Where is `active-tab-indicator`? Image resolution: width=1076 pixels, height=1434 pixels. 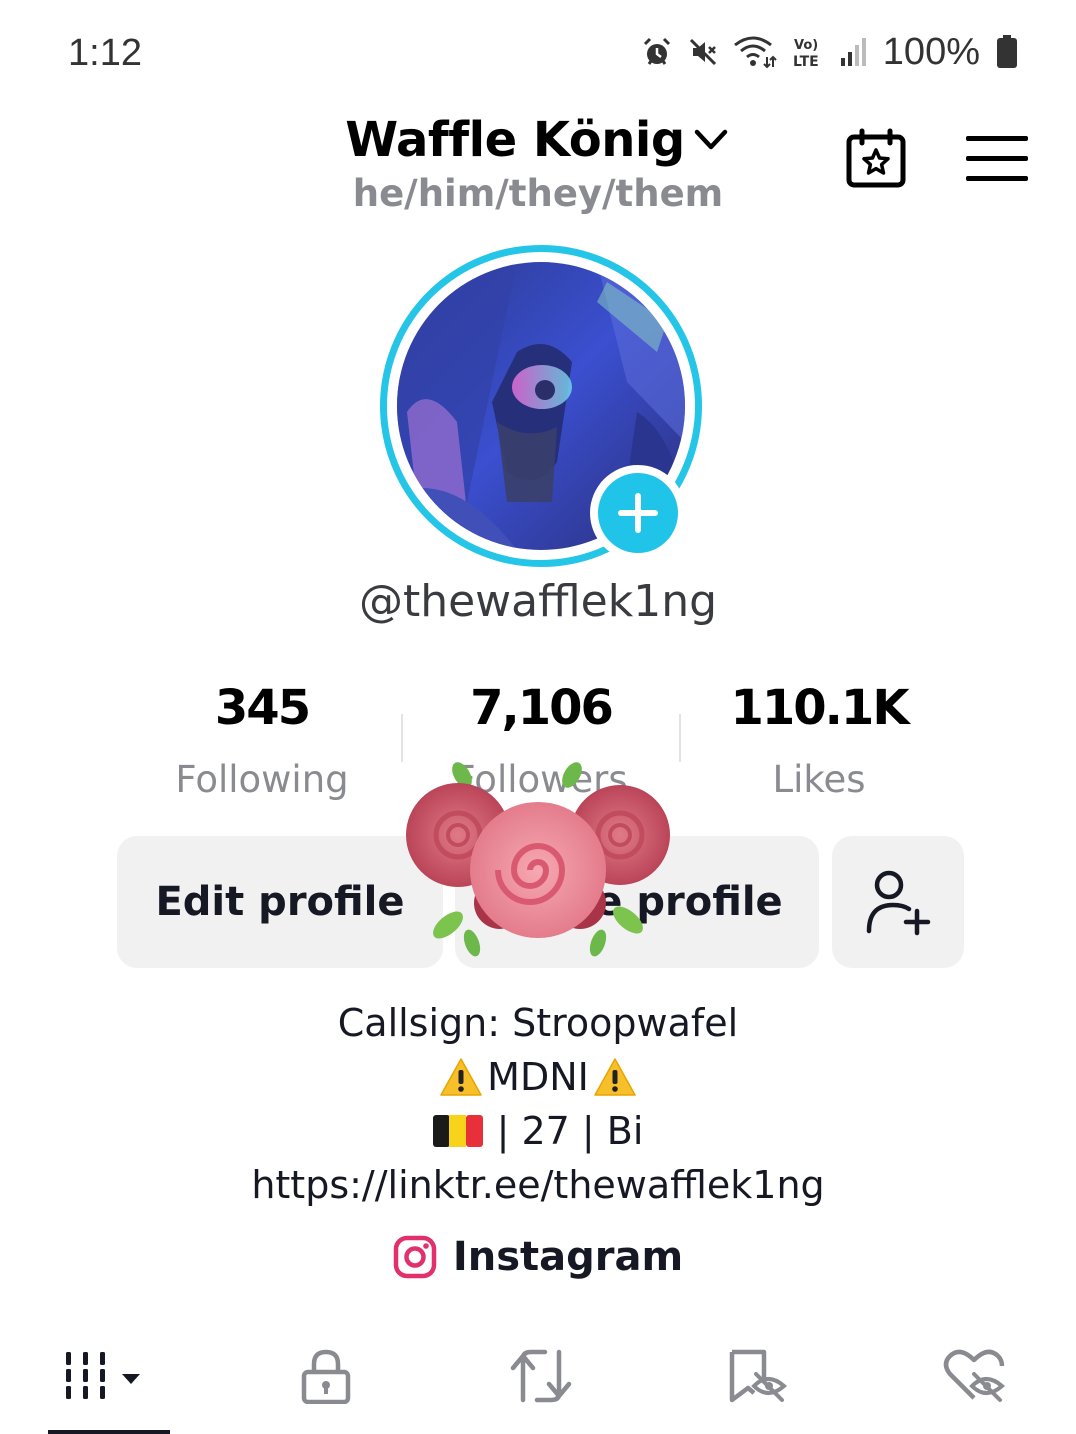
active-tab-indicator is located at coordinates (109, 1432).